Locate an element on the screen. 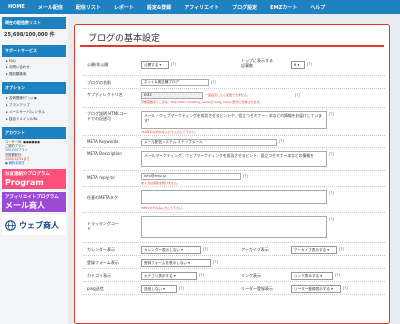 The height and width of the screenshot is (324, 400). sidebar-item-domain: ▸ 独自ドメイン/URL is located at coordinates (34, 119).